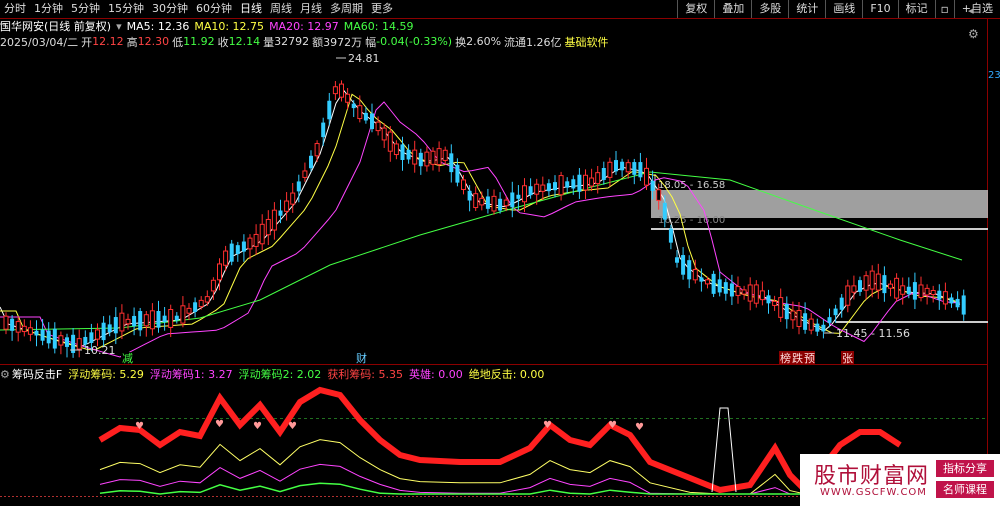  I want to click on low-price-label: 10.21, so click(100, 350).